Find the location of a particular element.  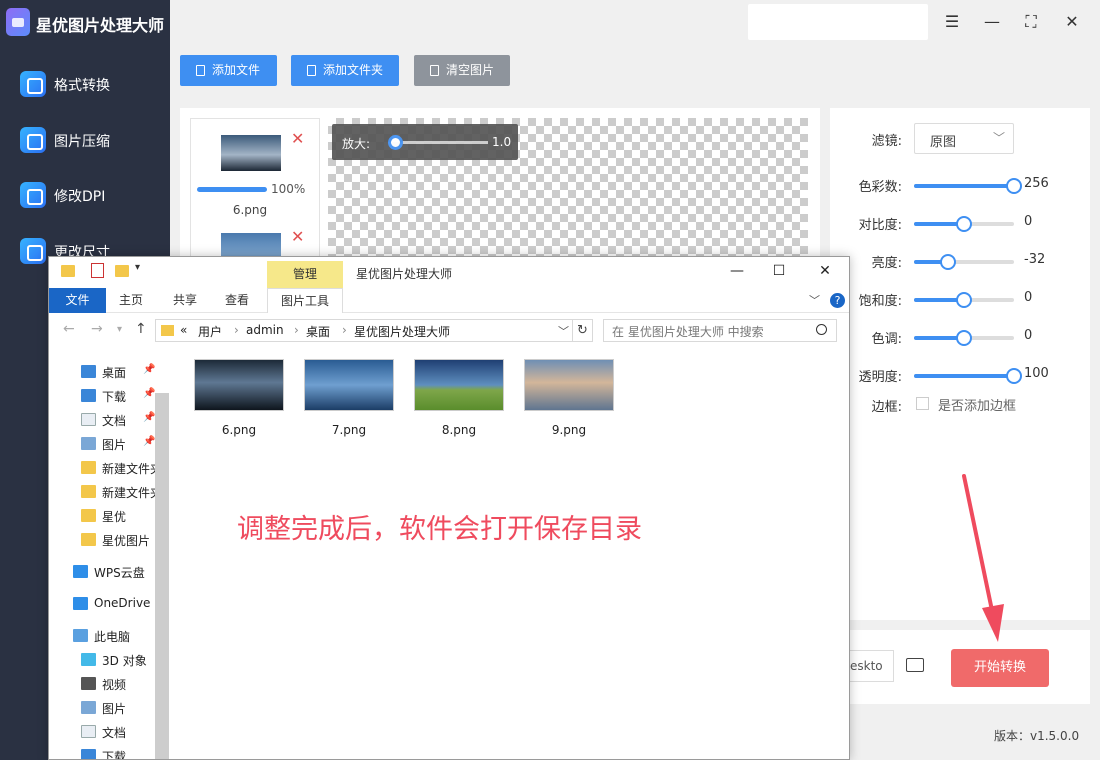

contrast-slider is located at coordinates (964, 224).